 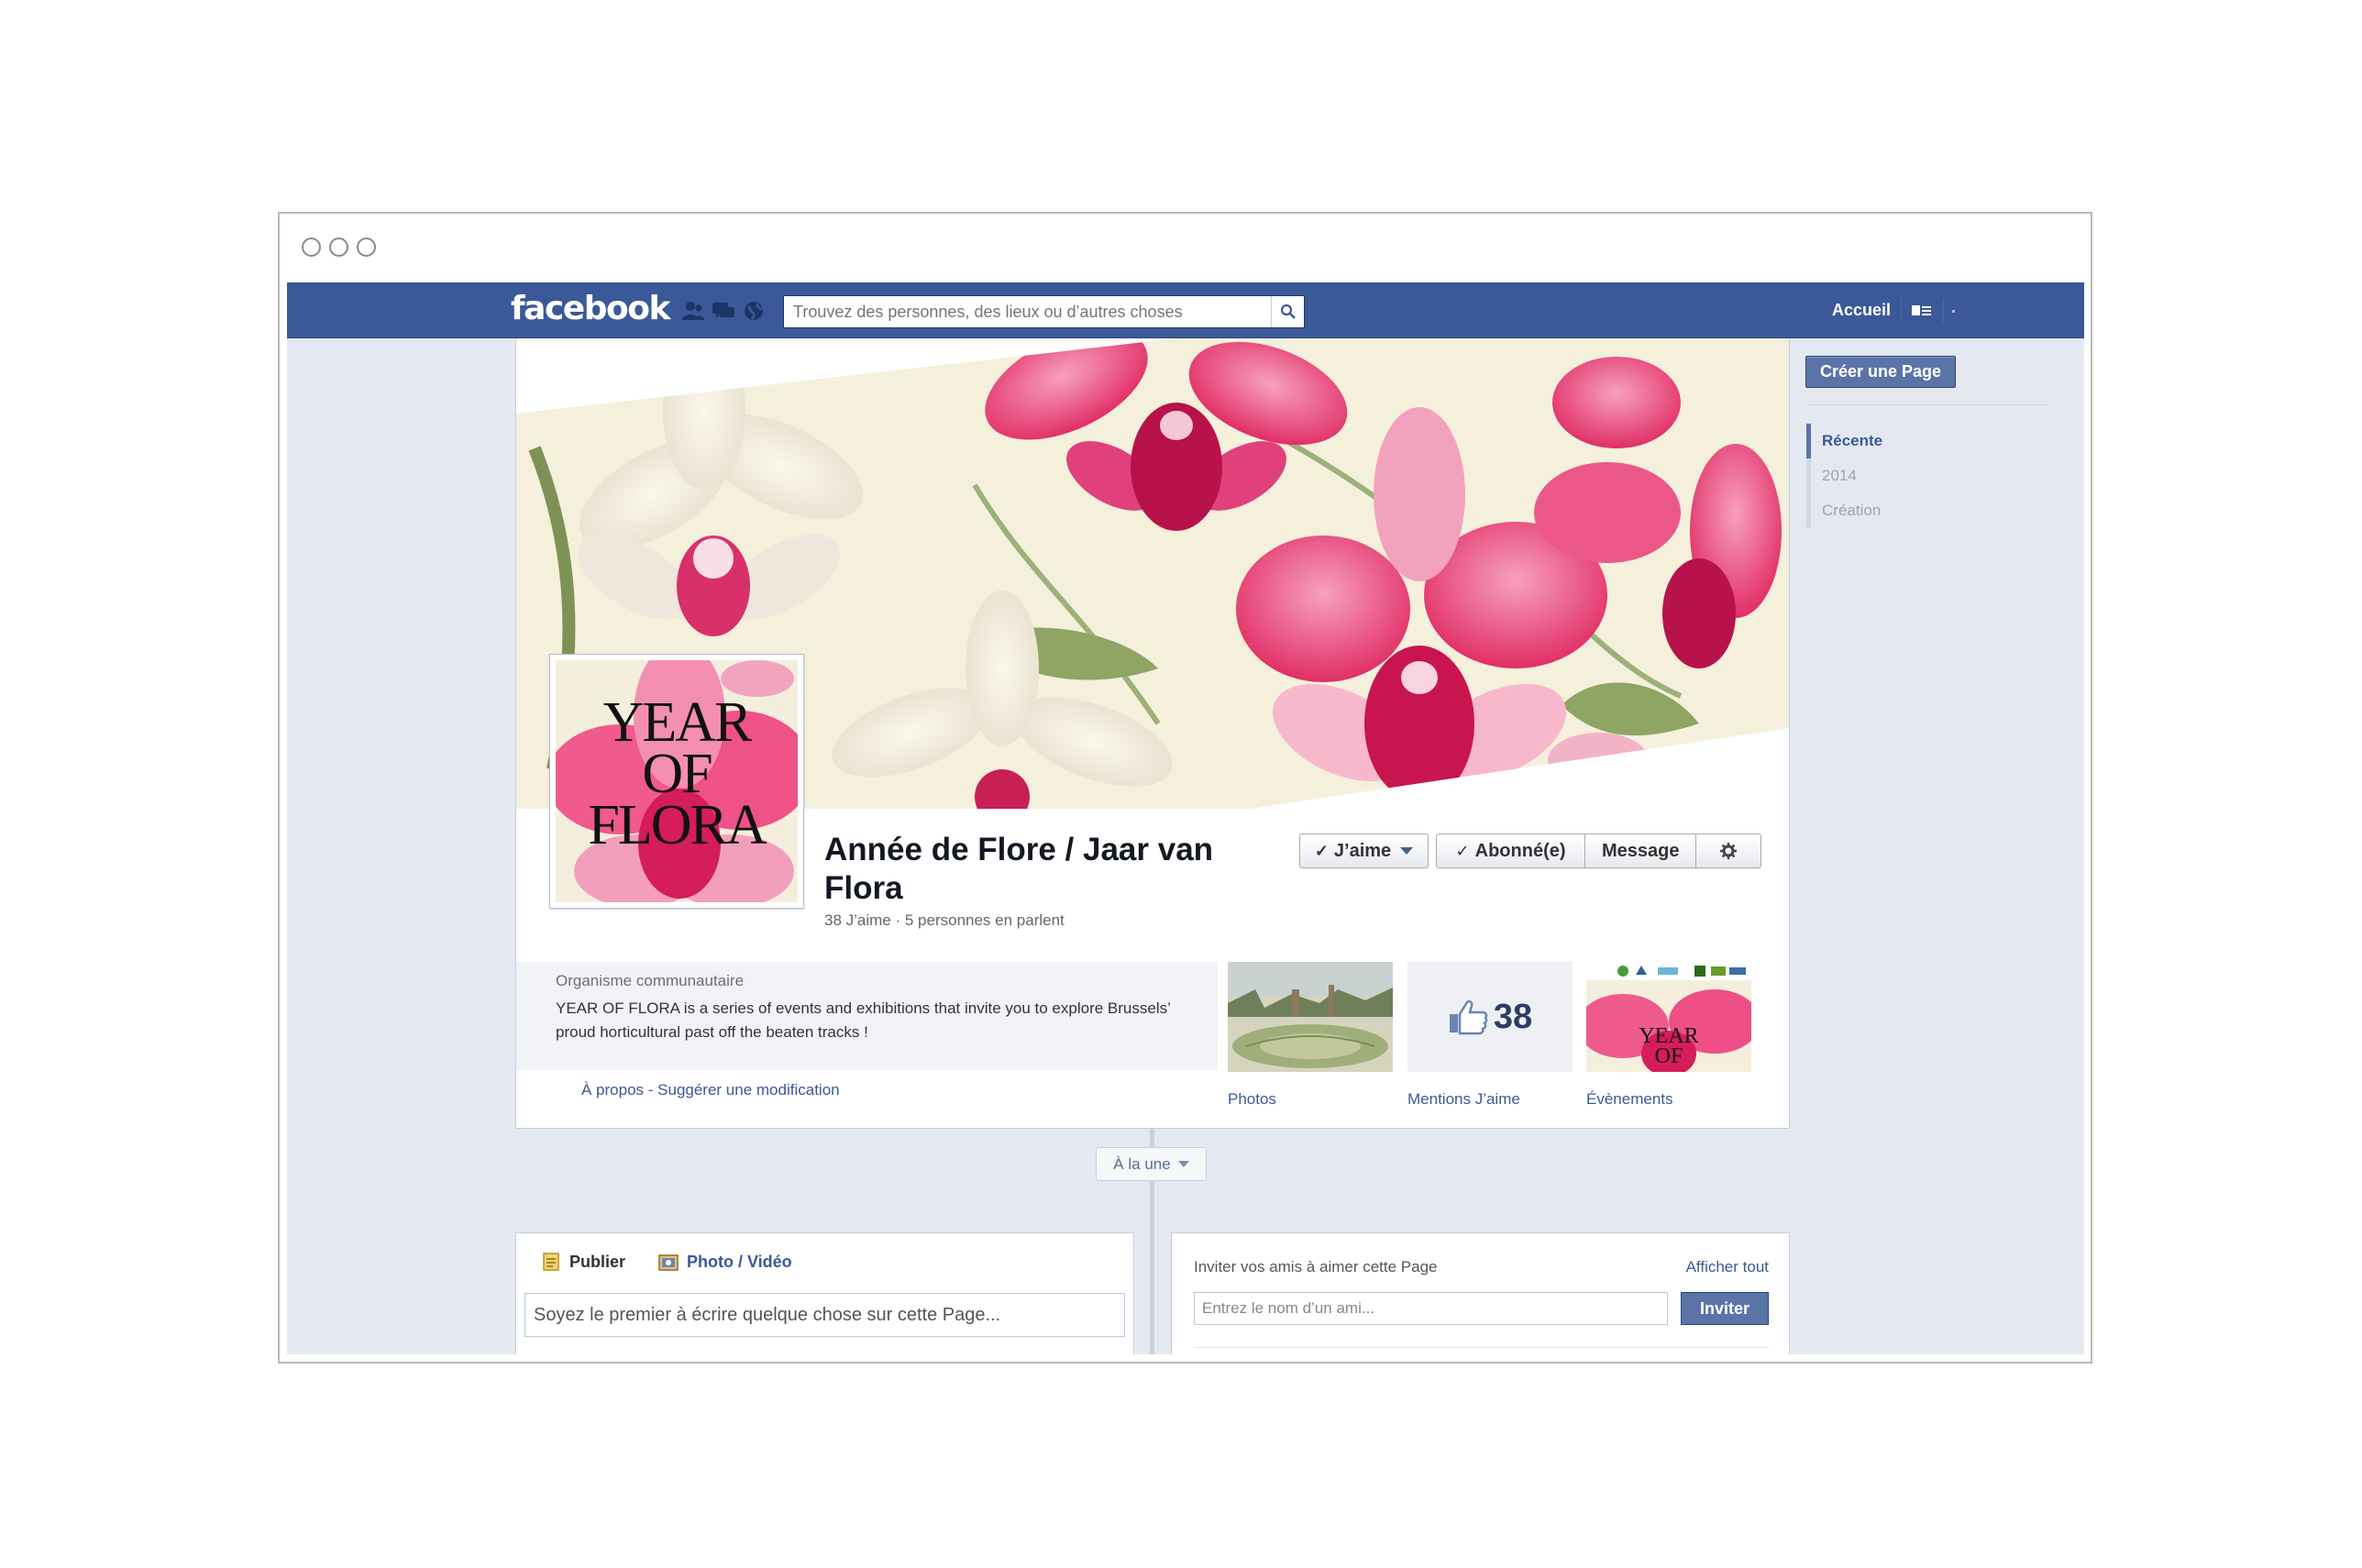 I want to click on photo-video-icon, so click(x=668, y=1263).